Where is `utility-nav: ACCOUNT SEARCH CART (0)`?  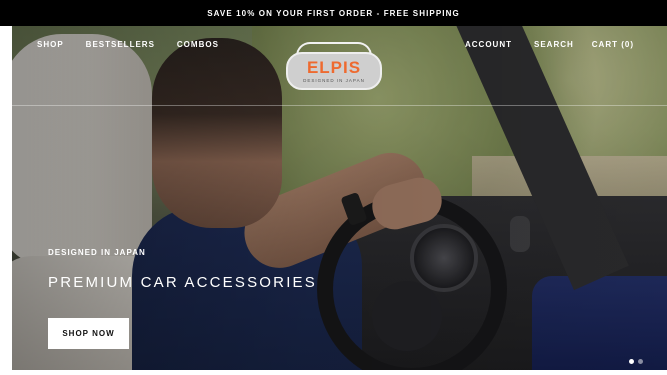
utility-nav: ACCOUNT SEARCH CART (0) is located at coordinates (549, 44).